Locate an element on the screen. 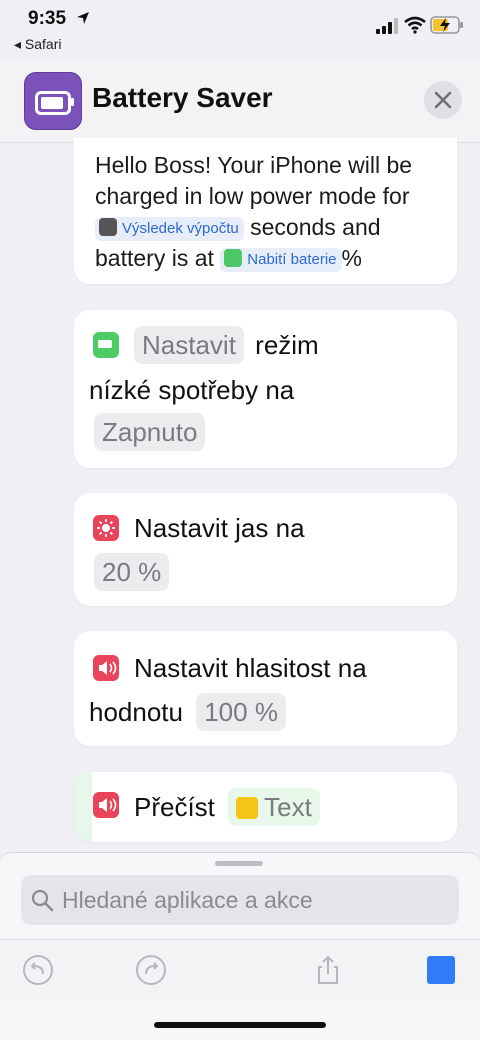  volume-value-pill: 100 % is located at coordinates (241, 712).